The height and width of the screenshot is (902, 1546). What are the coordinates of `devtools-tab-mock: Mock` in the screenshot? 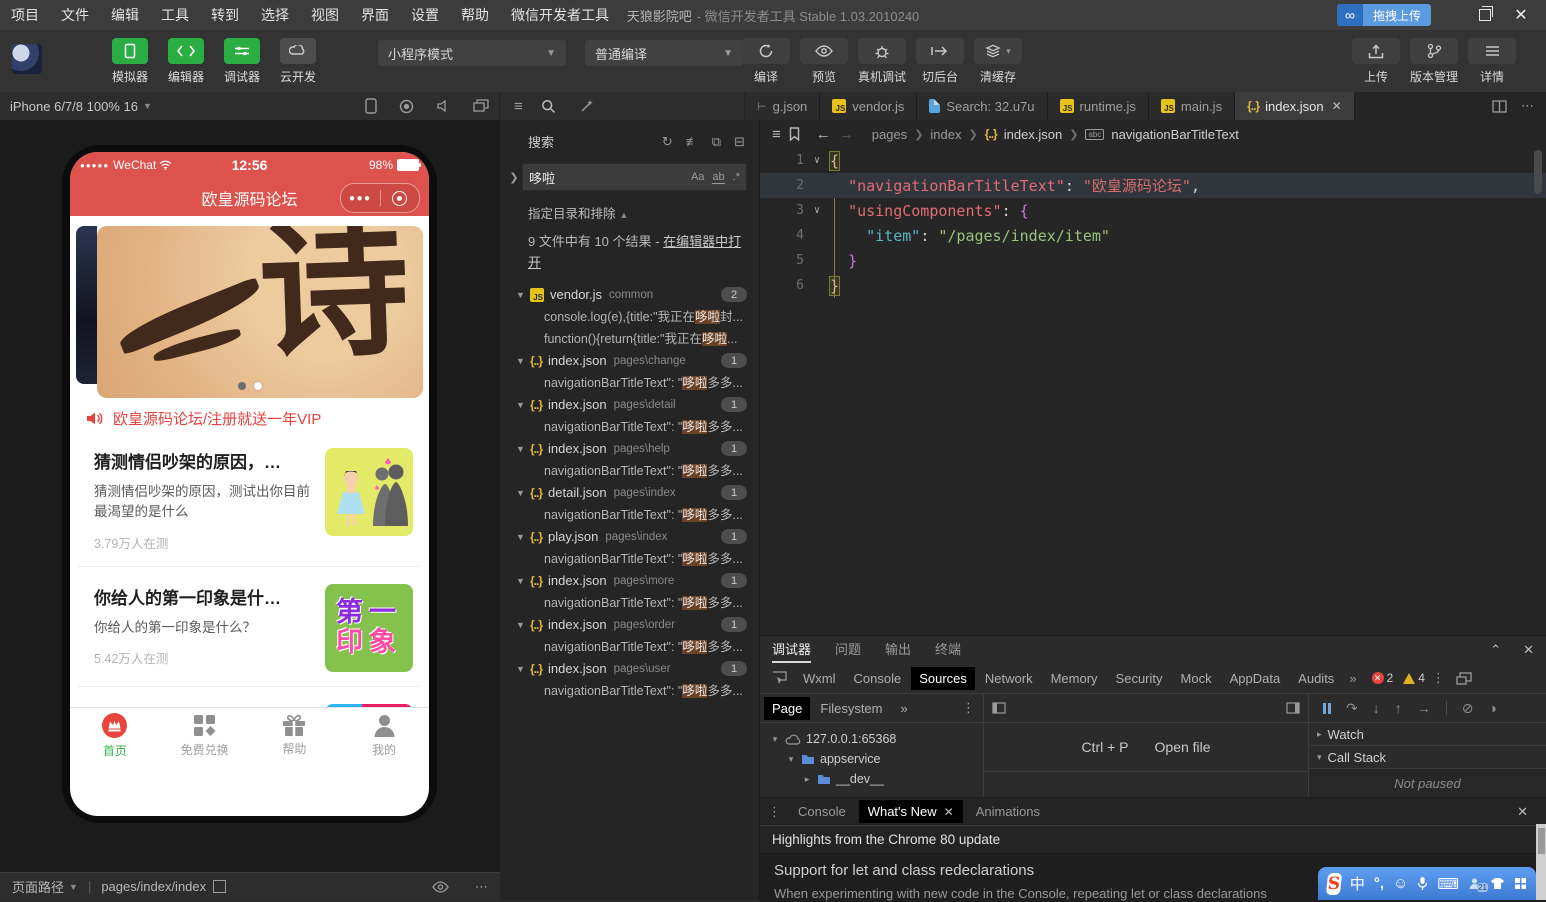 It's located at (1196, 678).